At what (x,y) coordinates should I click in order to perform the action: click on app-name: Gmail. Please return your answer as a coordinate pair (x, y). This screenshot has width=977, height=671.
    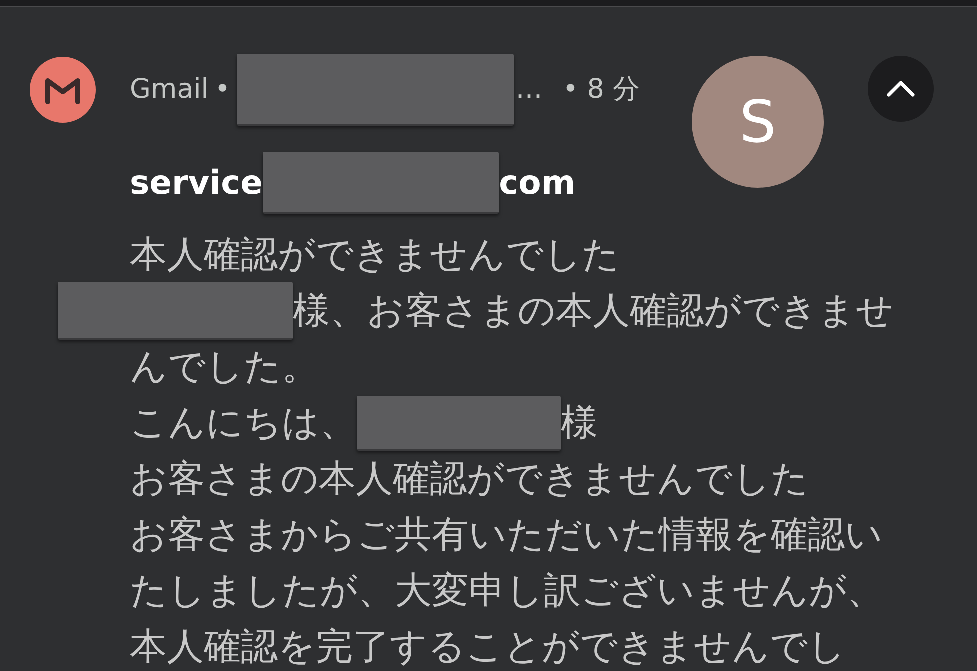
    Looking at the image, I should click on (169, 89).